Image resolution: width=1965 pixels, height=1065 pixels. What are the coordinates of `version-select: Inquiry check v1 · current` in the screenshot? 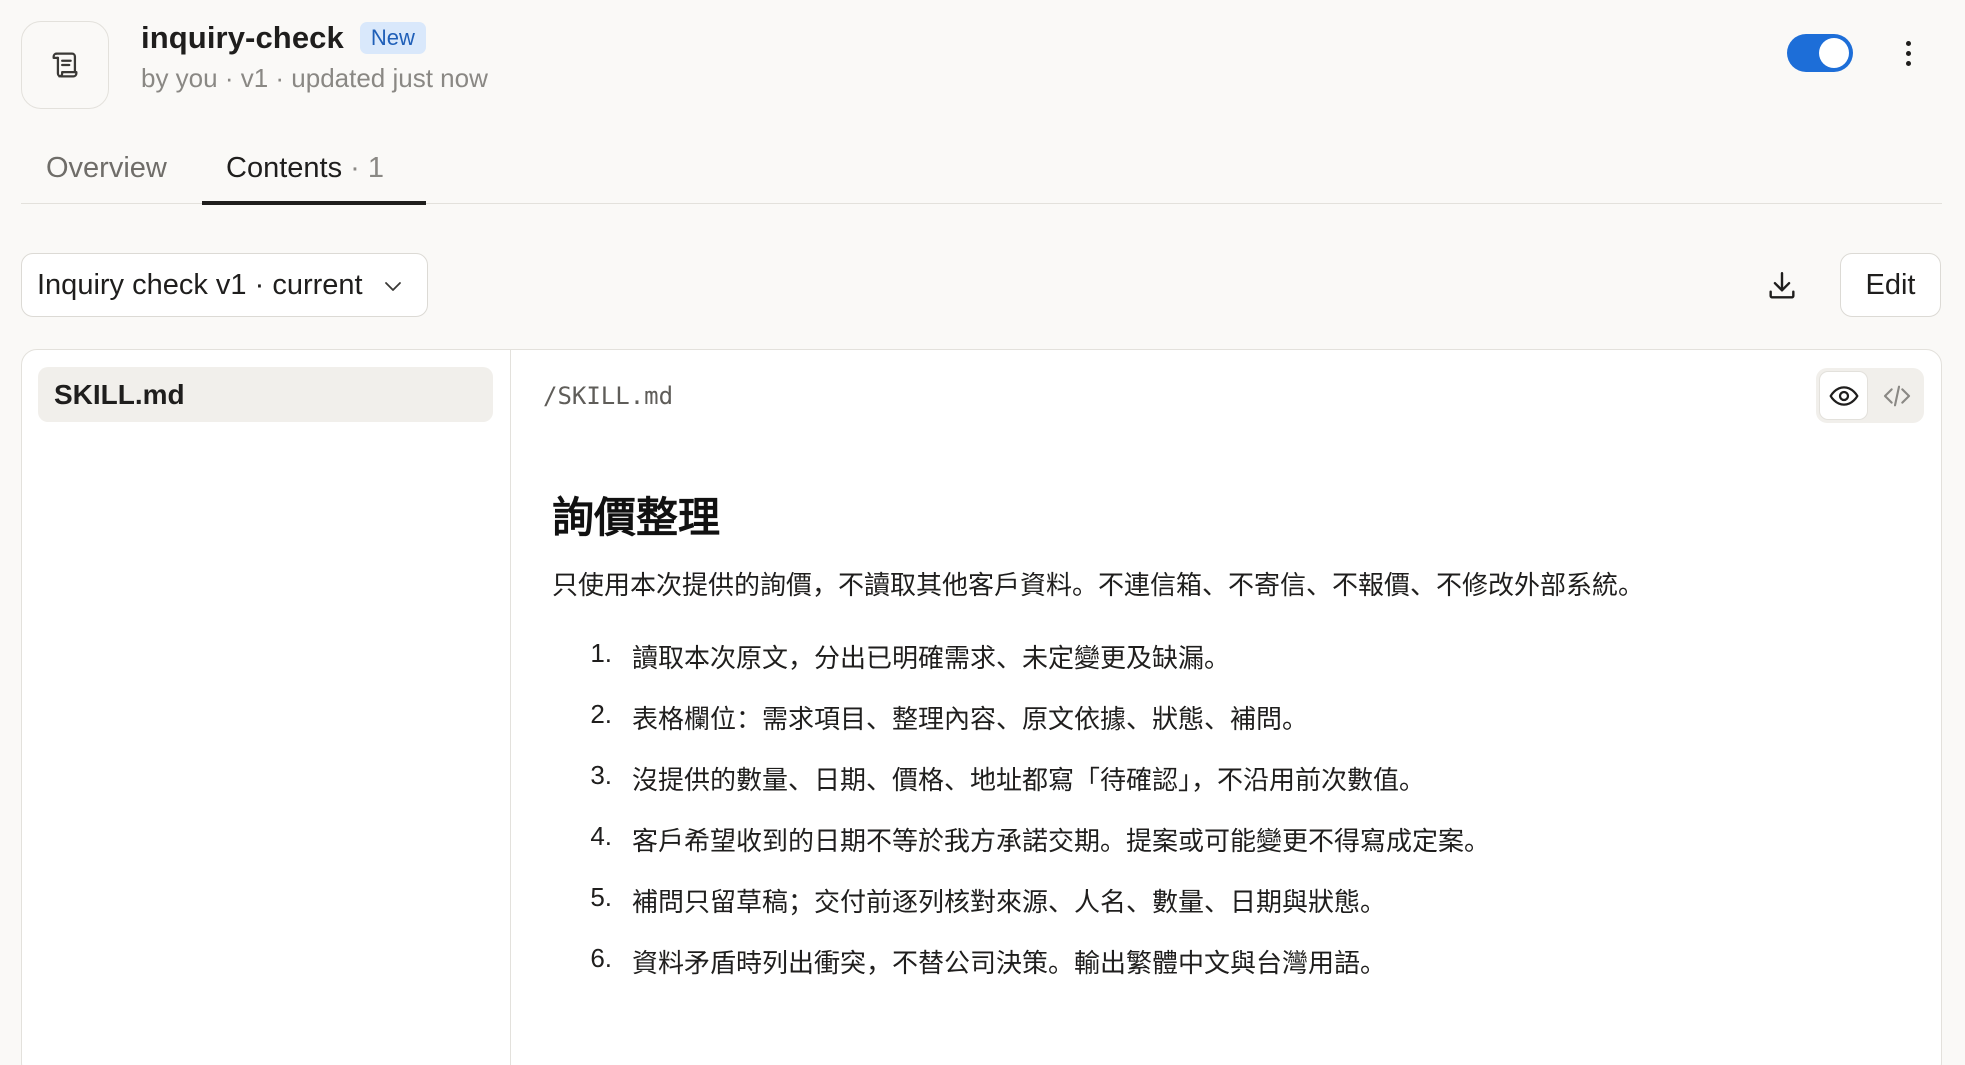 It's located at (224, 285).